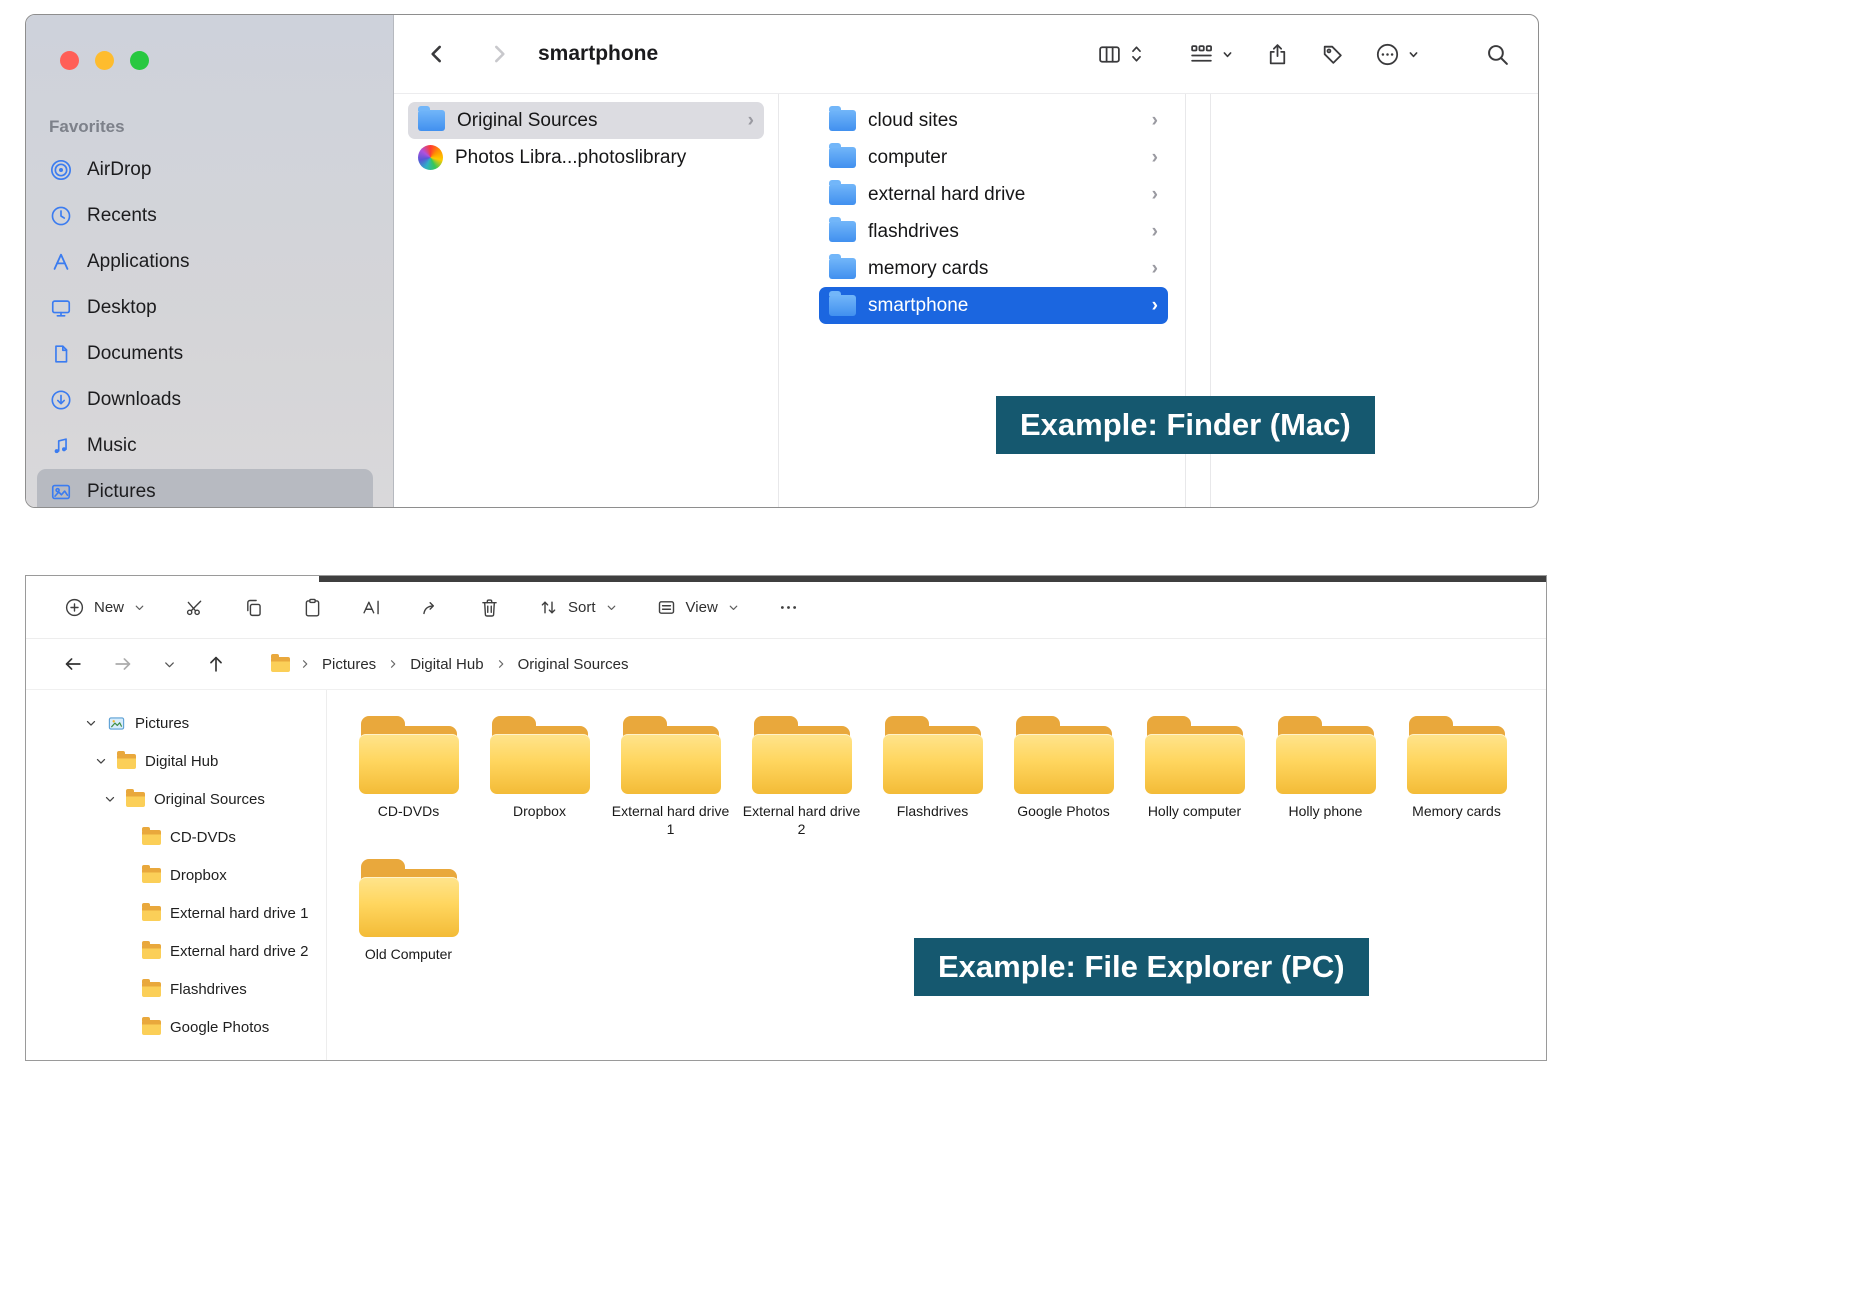 Image resolution: width=1860 pixels, height=1290 pixels. Describe the element at coordinates (578, 607) in the screenshot. I see `sort-button: Sort` at that location.